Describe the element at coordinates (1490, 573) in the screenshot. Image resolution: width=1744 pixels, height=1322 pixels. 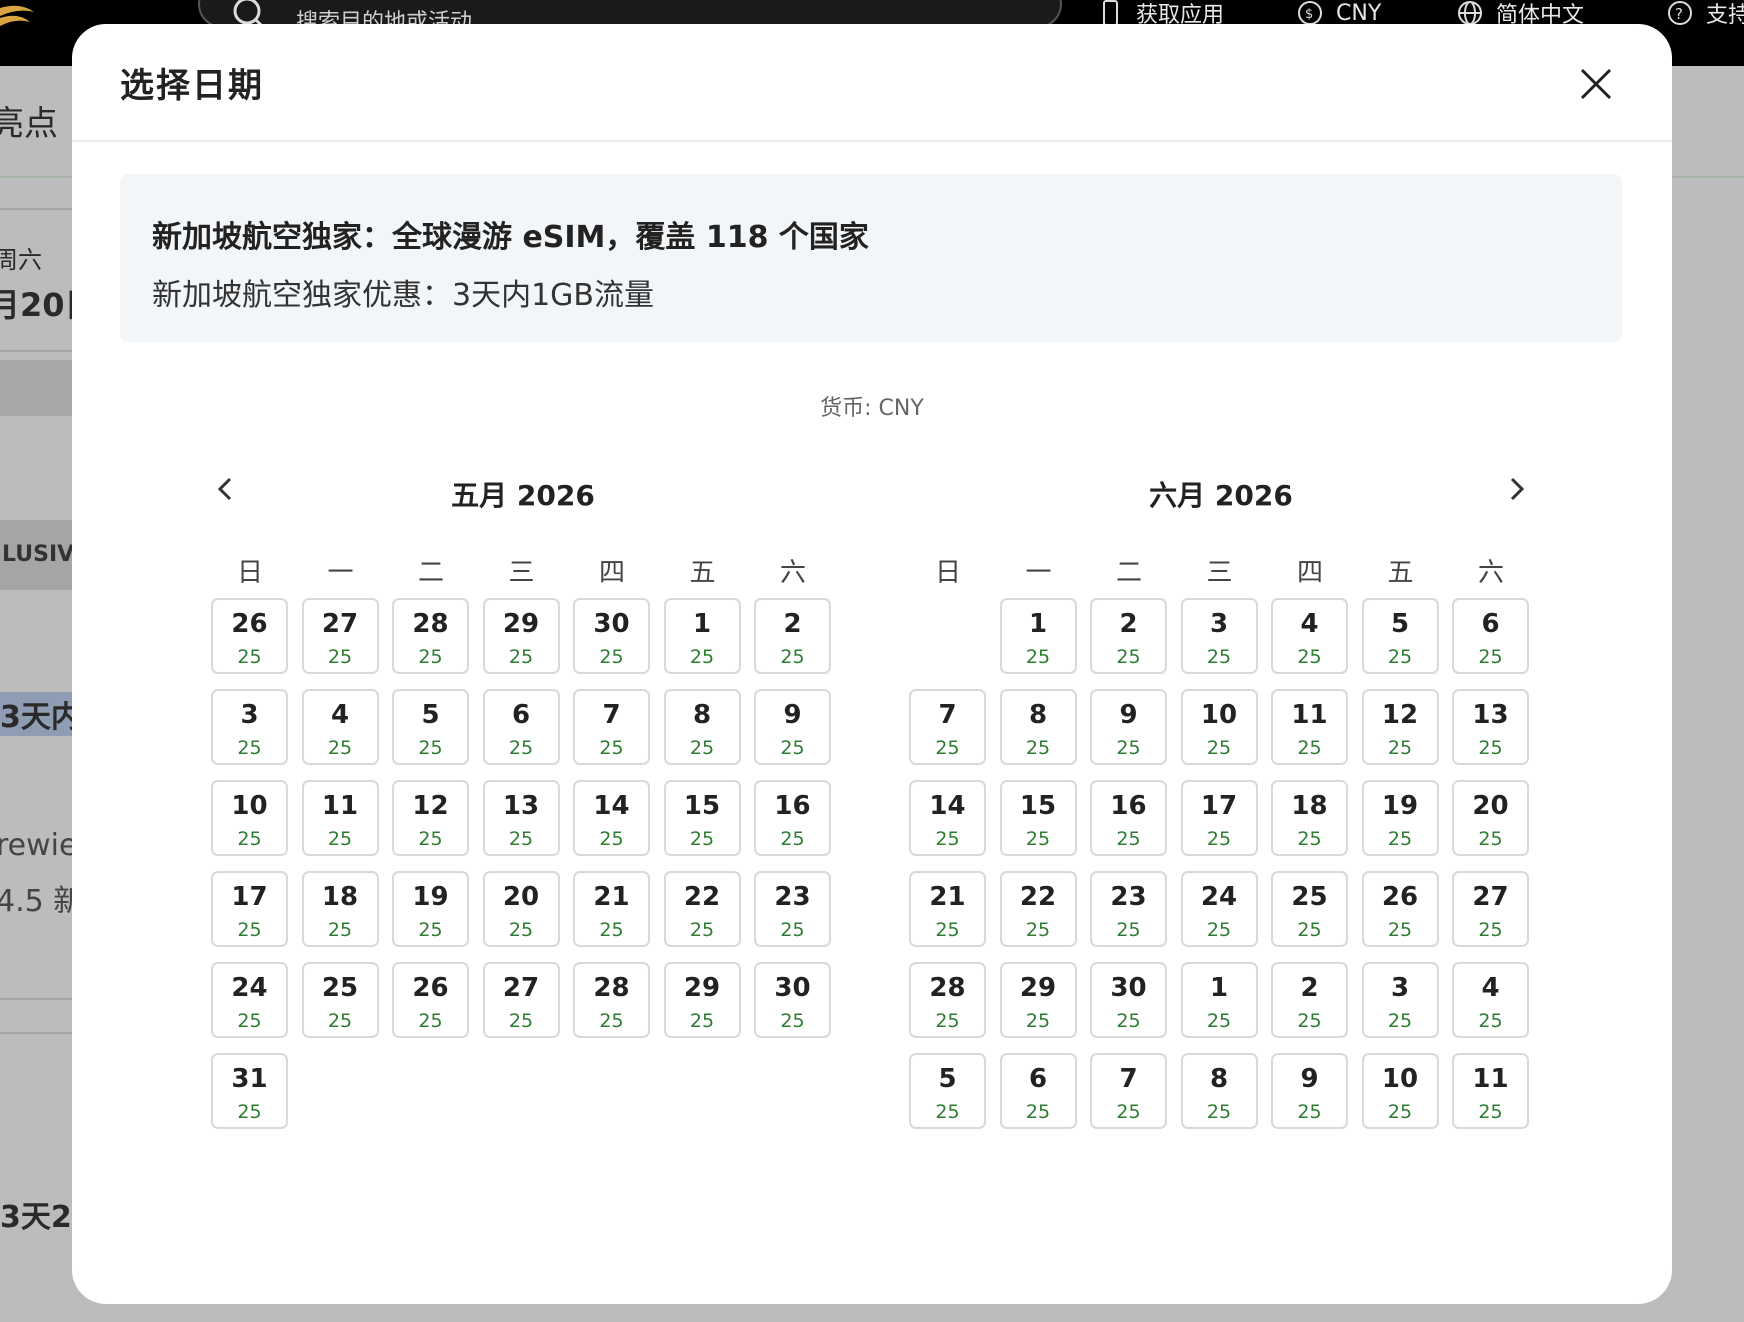
I see `weekday-label: 六` at that location.